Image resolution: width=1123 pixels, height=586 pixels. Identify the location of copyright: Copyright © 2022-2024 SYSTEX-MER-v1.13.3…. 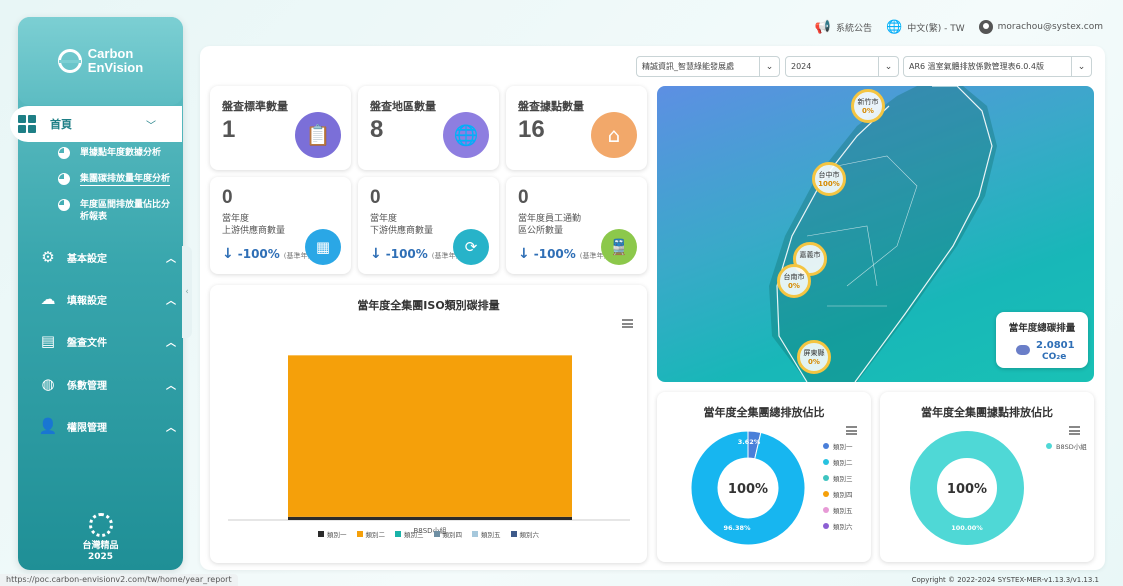
(1005, 580).